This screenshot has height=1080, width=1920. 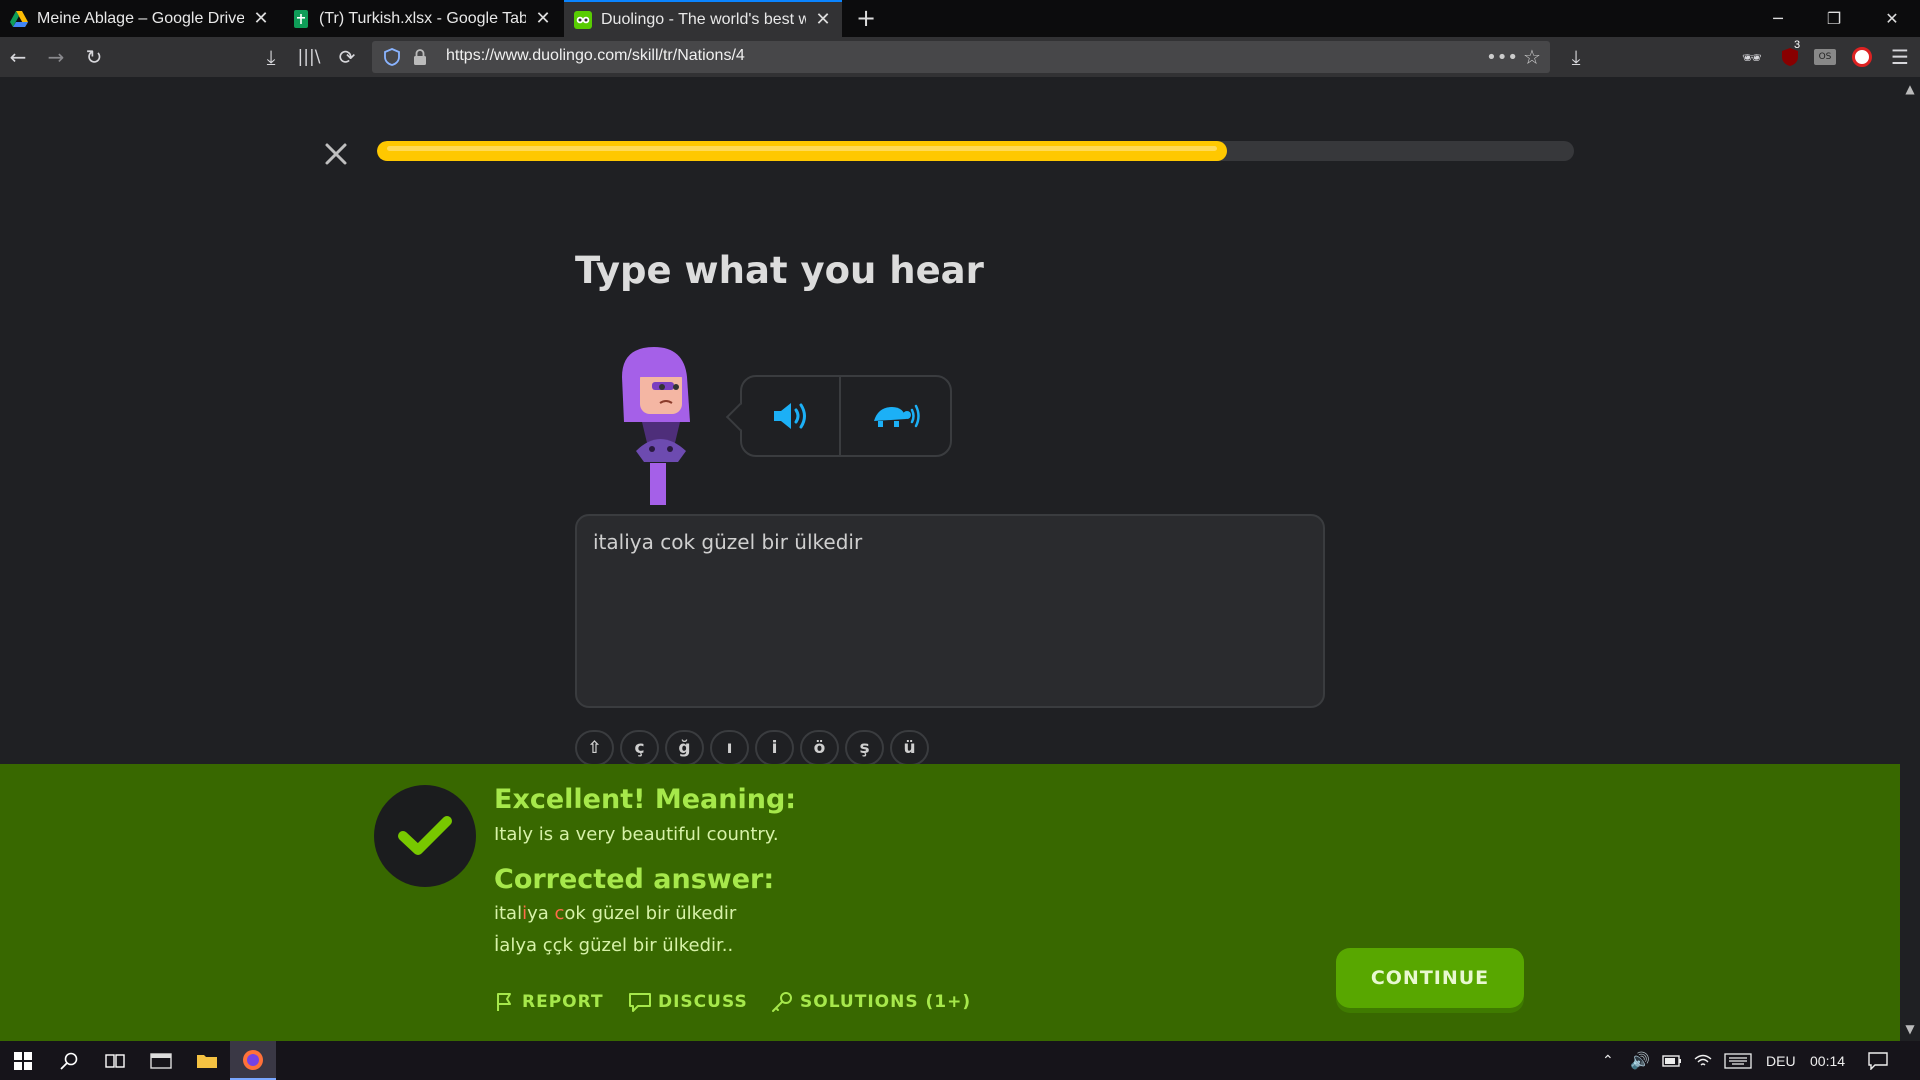 I want to click on report-label: REPORT, so click(x=563, y=1002).